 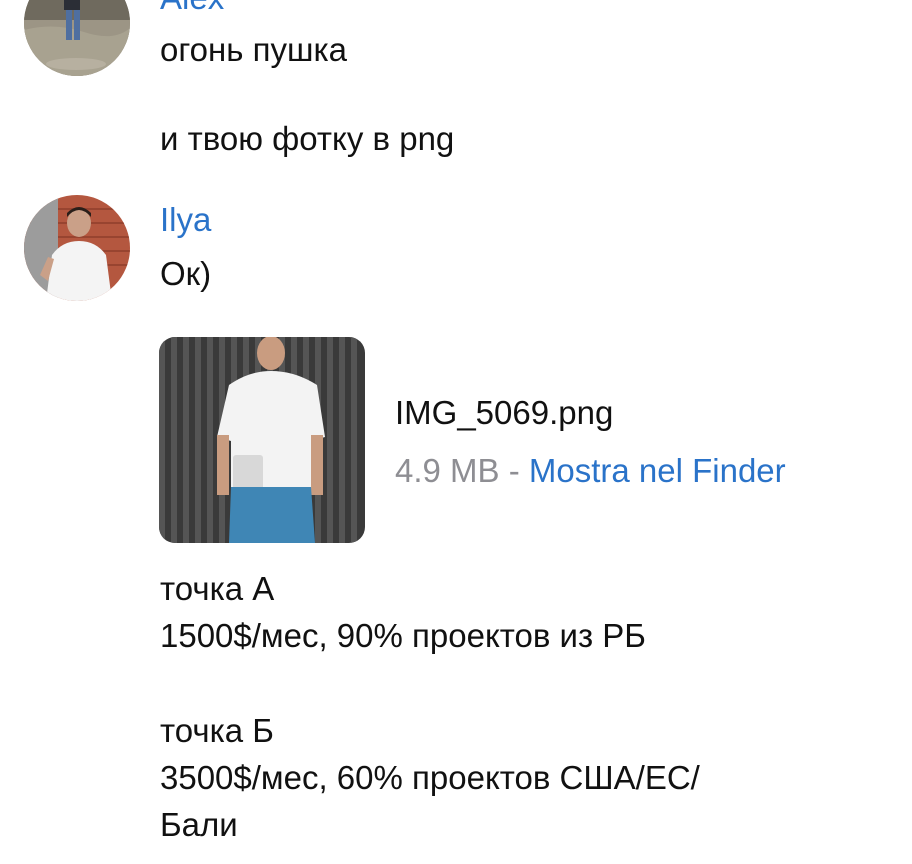 What do you see at coordinates (403, 612) in the screenshot?
I see `message-text-block: точка А 1500$/мес, 90% проектов из РБ` at bounding box center [403, 612].